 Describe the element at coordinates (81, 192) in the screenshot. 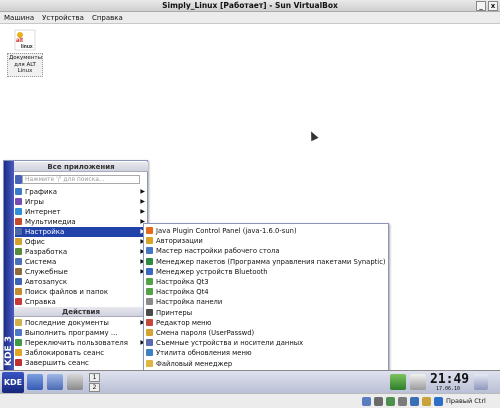

I see `category-item: Графика ▶` at that location.